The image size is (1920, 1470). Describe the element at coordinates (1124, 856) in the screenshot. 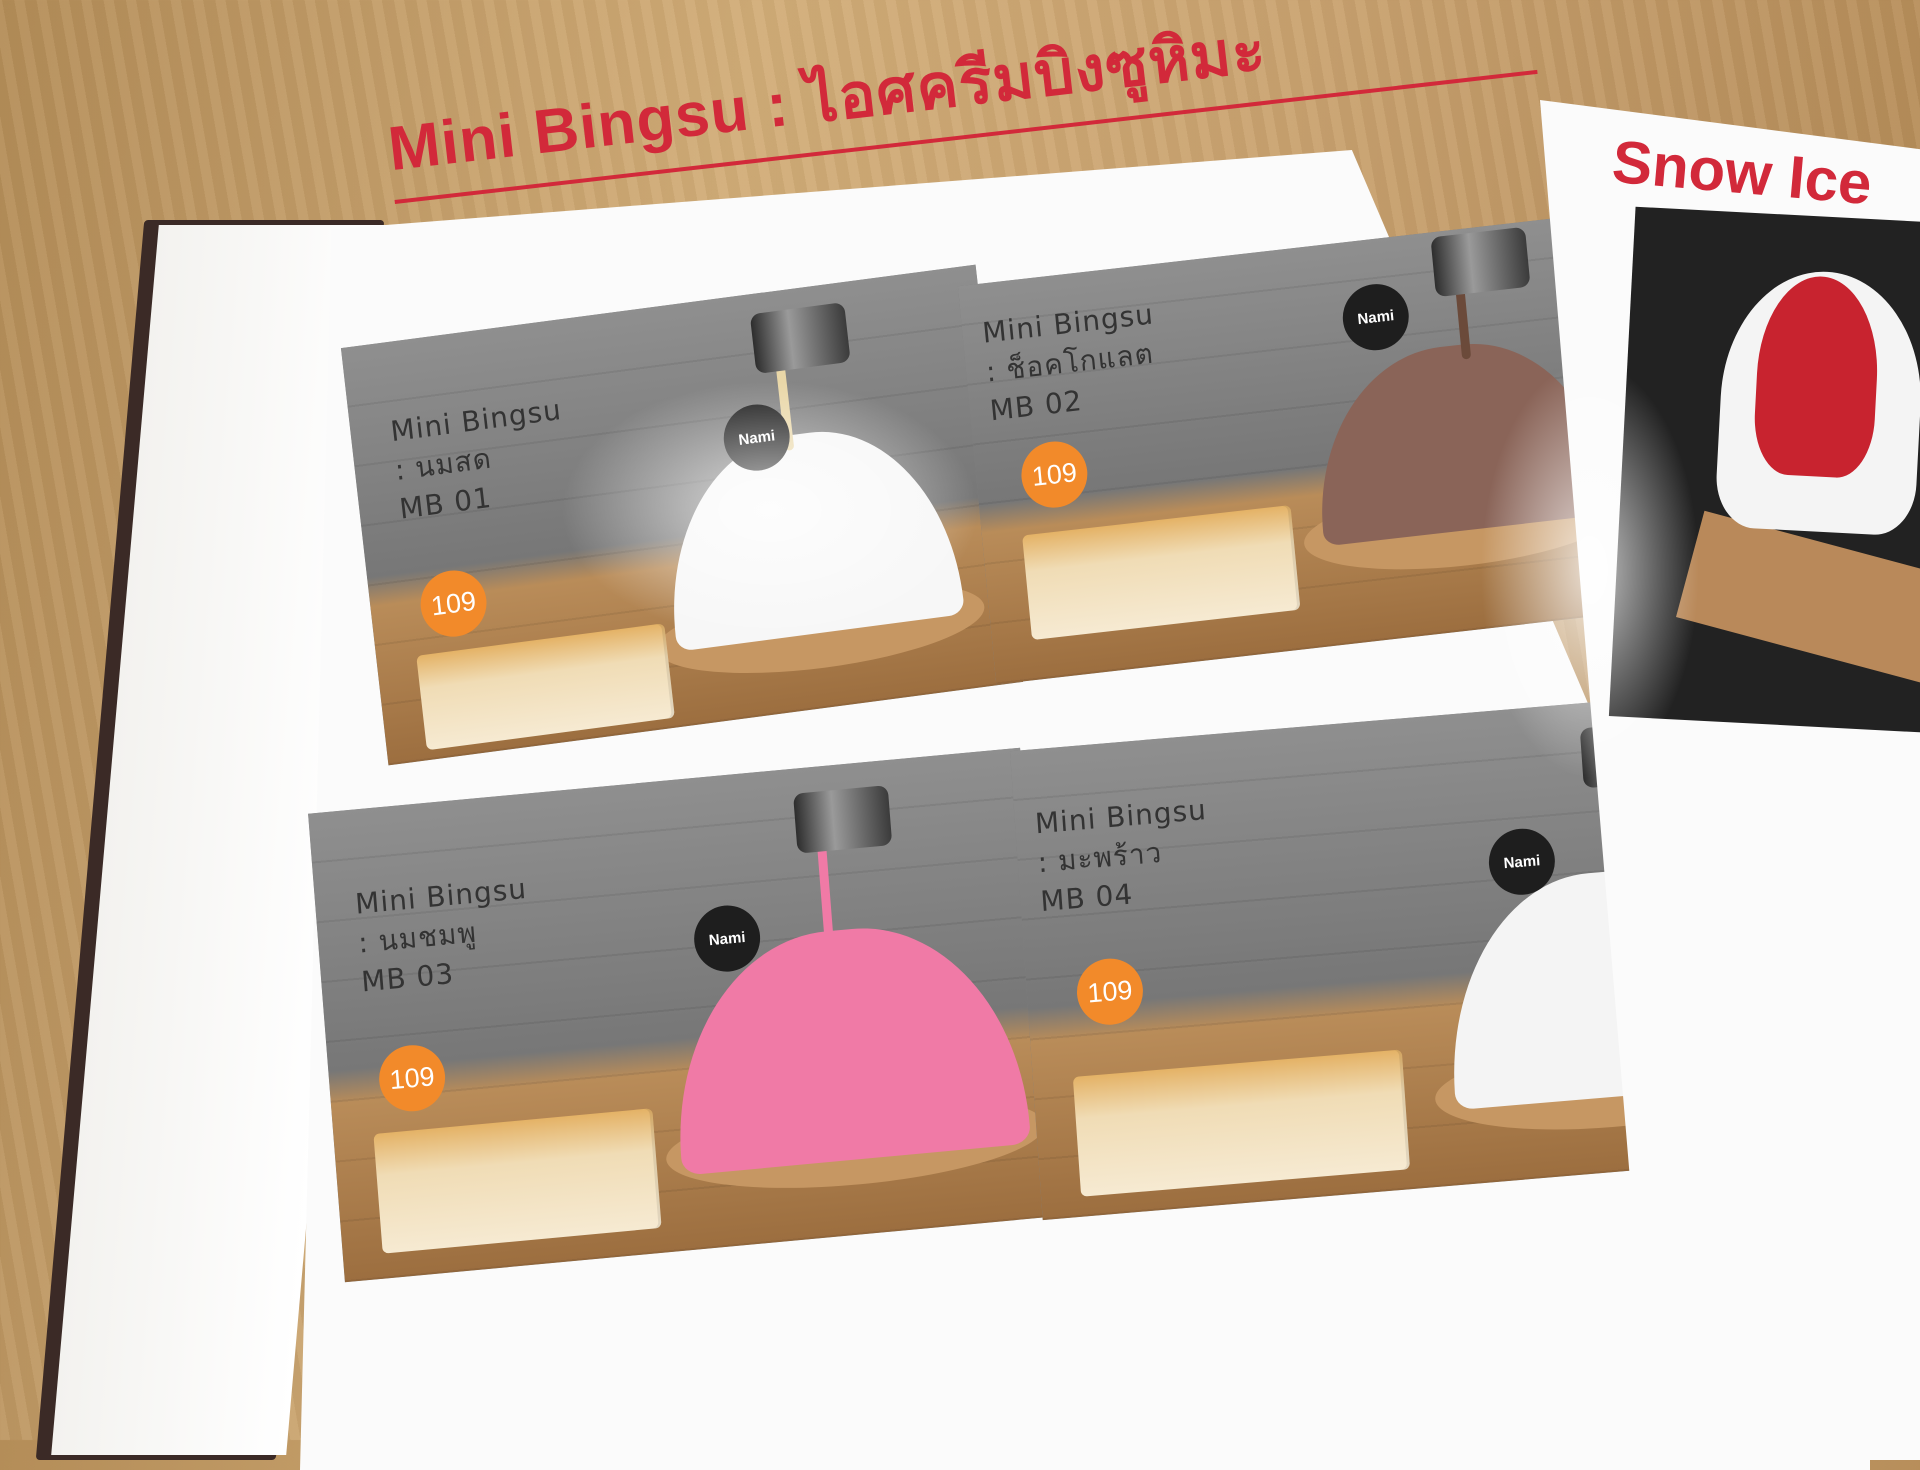

I see `item-caption: Mini Bingsu : มะพร้าว MB 04` at that location.